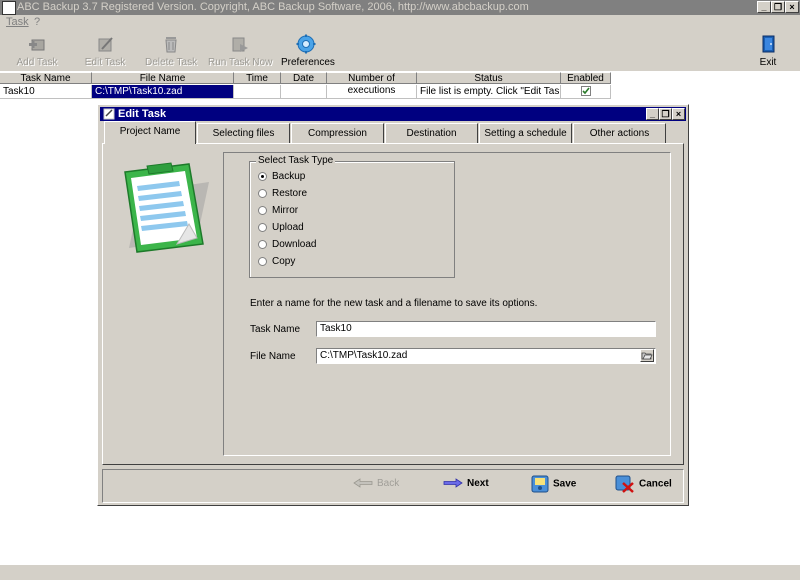 Image resolution: width=800 pixels, height=580 pixels. Describe the element at coordinates (171, 62) in the screenshot. I see `delete-task-label: Delete Task` at that location.